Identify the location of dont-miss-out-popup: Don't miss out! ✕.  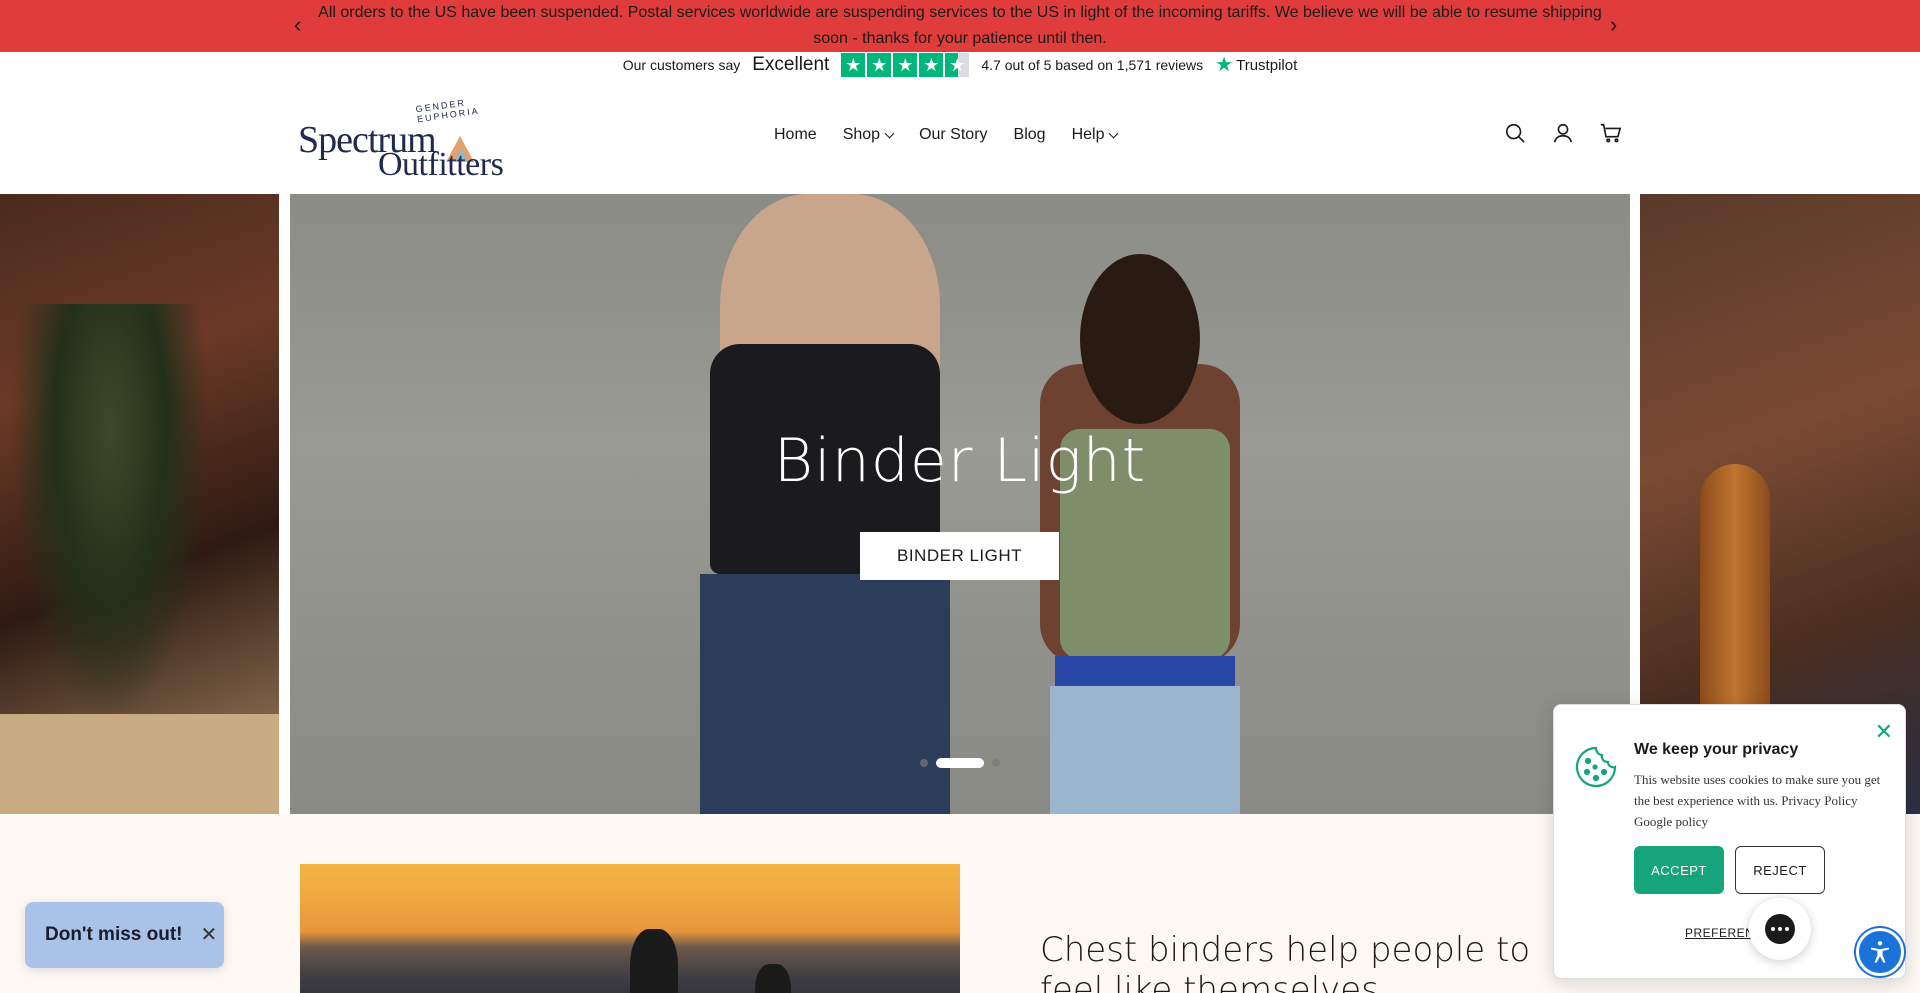
(124, 935).